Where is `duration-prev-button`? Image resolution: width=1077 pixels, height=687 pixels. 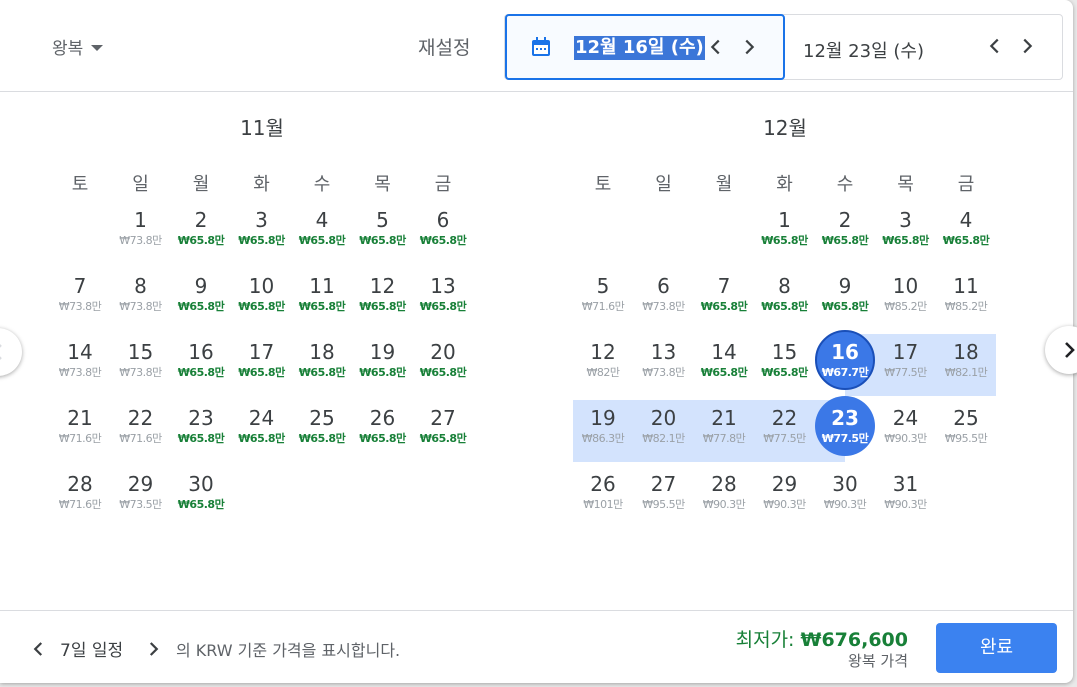
duration-prev-button is located at coordinates (39, 649).